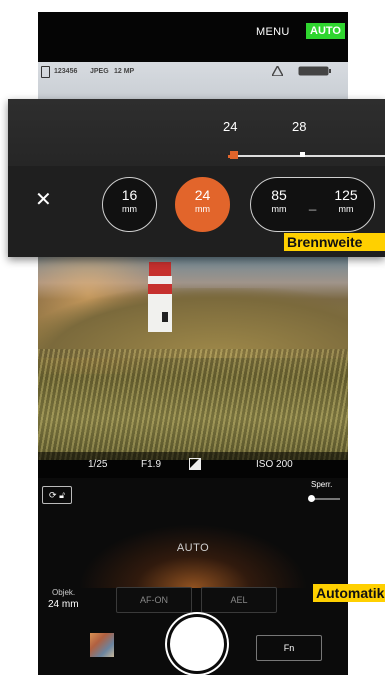  Describe the element at coordinates (193, 323) in the screenshot. I see `dune-hill` at that location.